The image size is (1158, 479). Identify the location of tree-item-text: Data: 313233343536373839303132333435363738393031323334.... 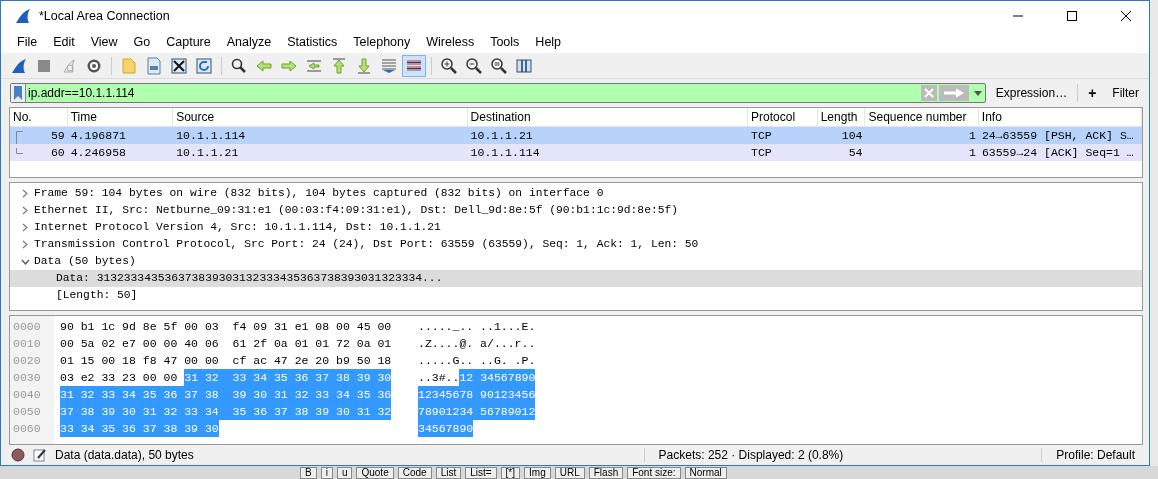
(249, 279).